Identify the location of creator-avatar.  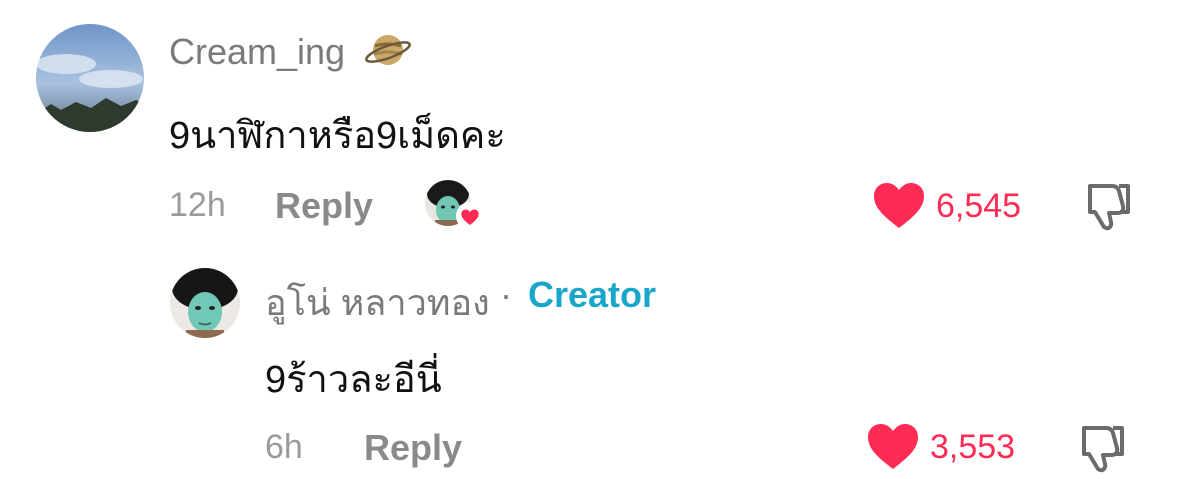
(205, 303).